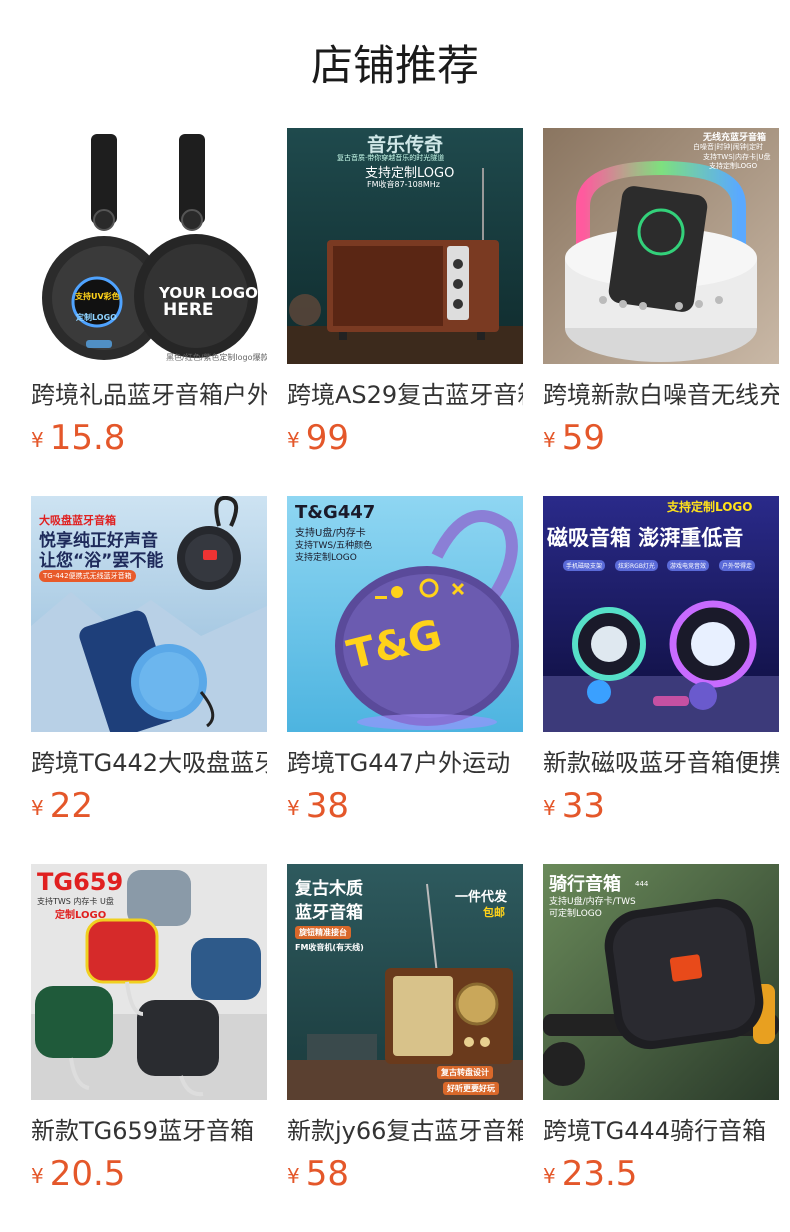 The height and width of the screenshot is (1232, 790). Describe the element at coordinates (405, 614) in the screenshot. I see `product-image: T&G447 支持U盘/内存卡 支持TWS/五种颜色 支持定制LOGO T&G` at that location.